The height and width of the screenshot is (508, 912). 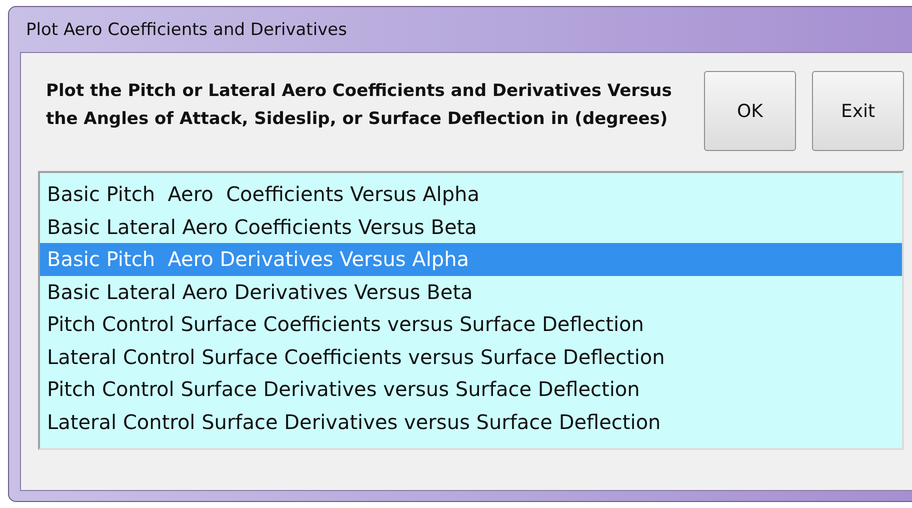 What do you see at coordinates (471, 356) in the screenshot?
I see `list-item: Lateral Control Surface Coefficients versus Surface Deflection` at bounding box center [471, 356].